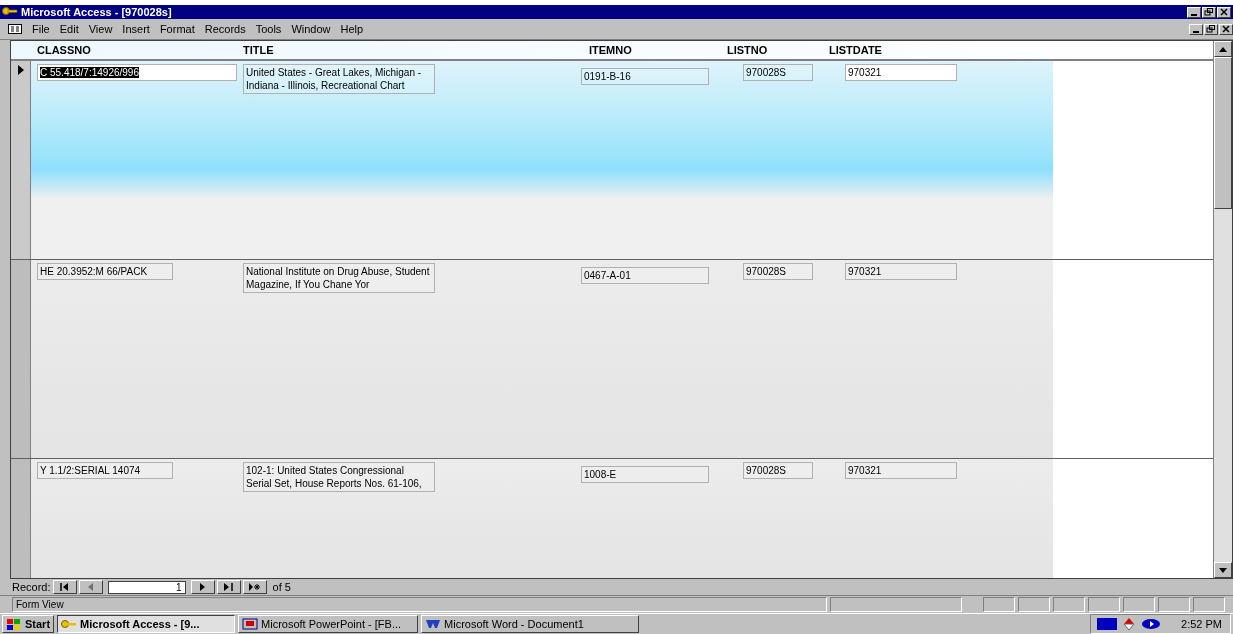 Image resolution: width=1233 pixels, height=634 pixels. I want to click on record-label: Record:, so click(31, 587).